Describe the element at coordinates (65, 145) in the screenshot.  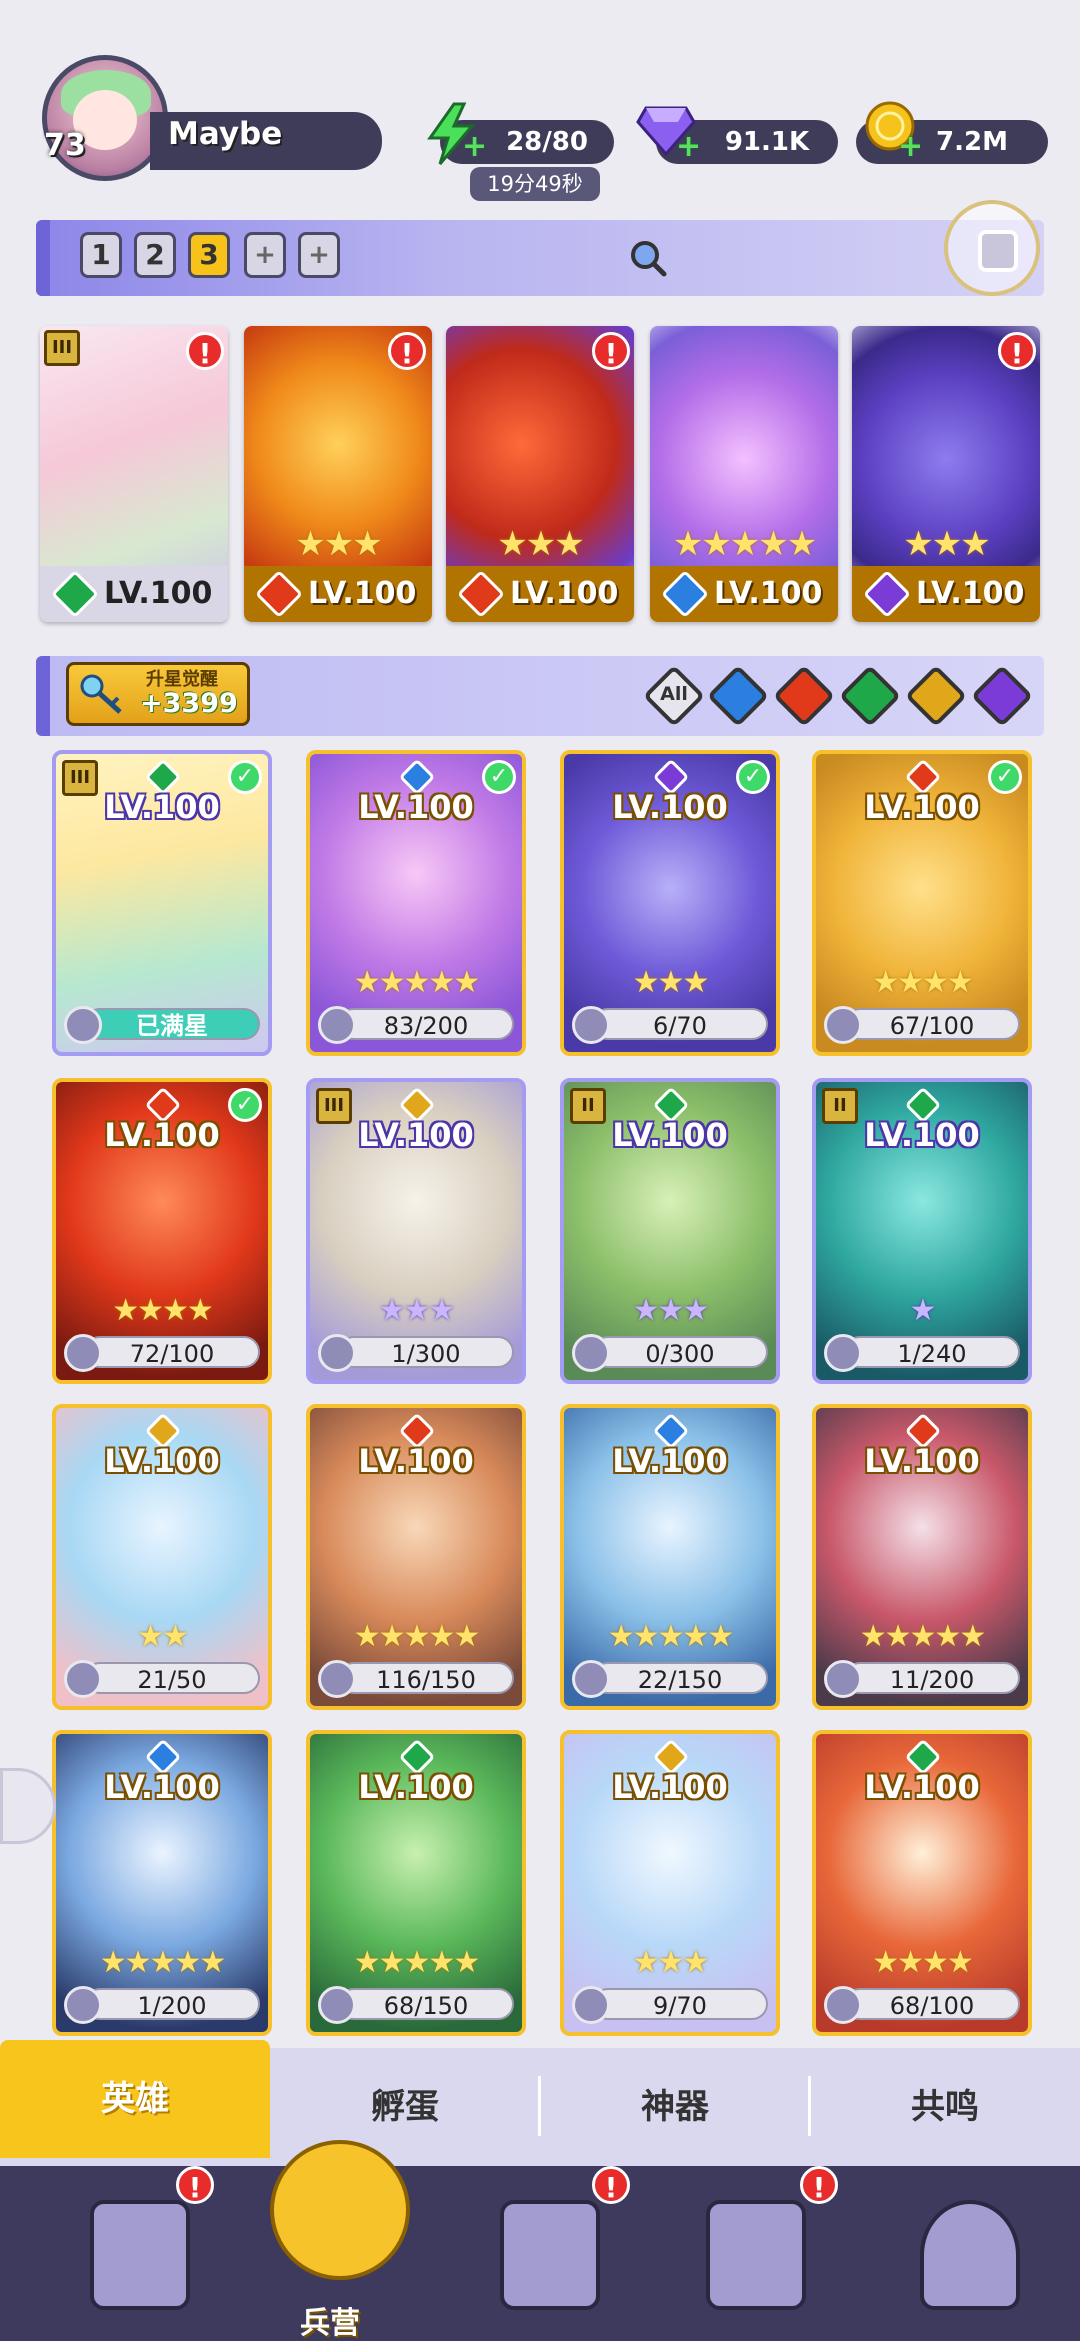
I see `player-level: 73` at that location.